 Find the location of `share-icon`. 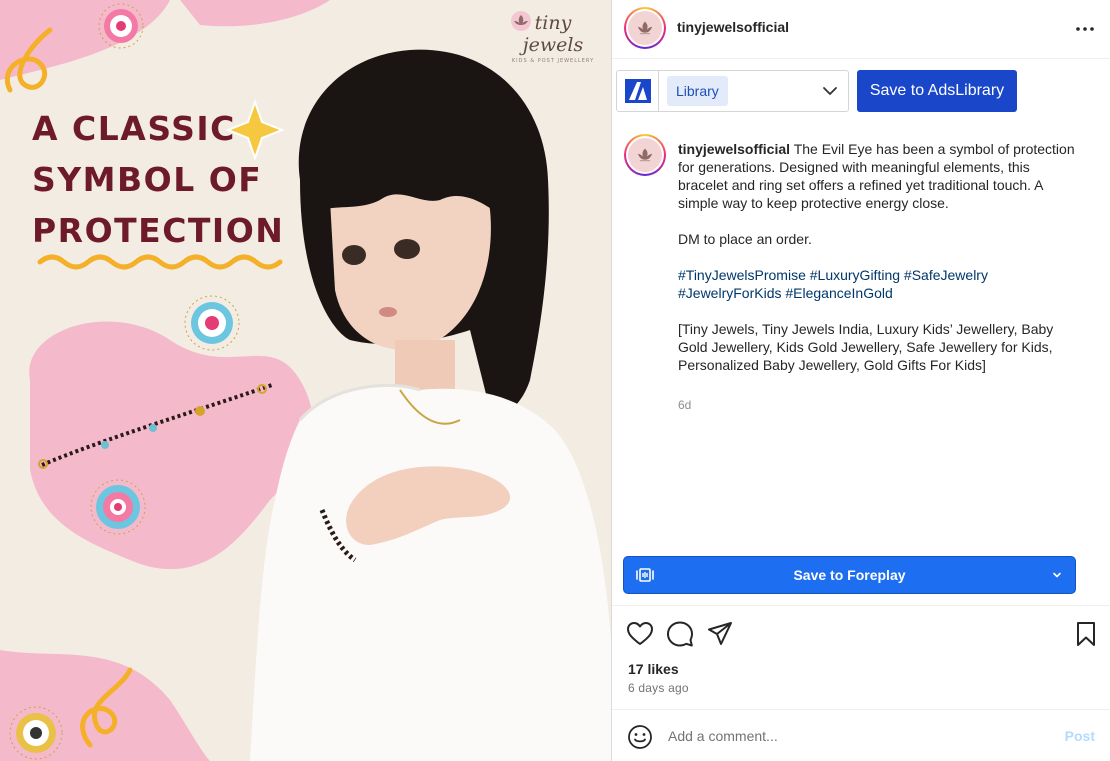

share-icon is located at coordinates (720, 634).